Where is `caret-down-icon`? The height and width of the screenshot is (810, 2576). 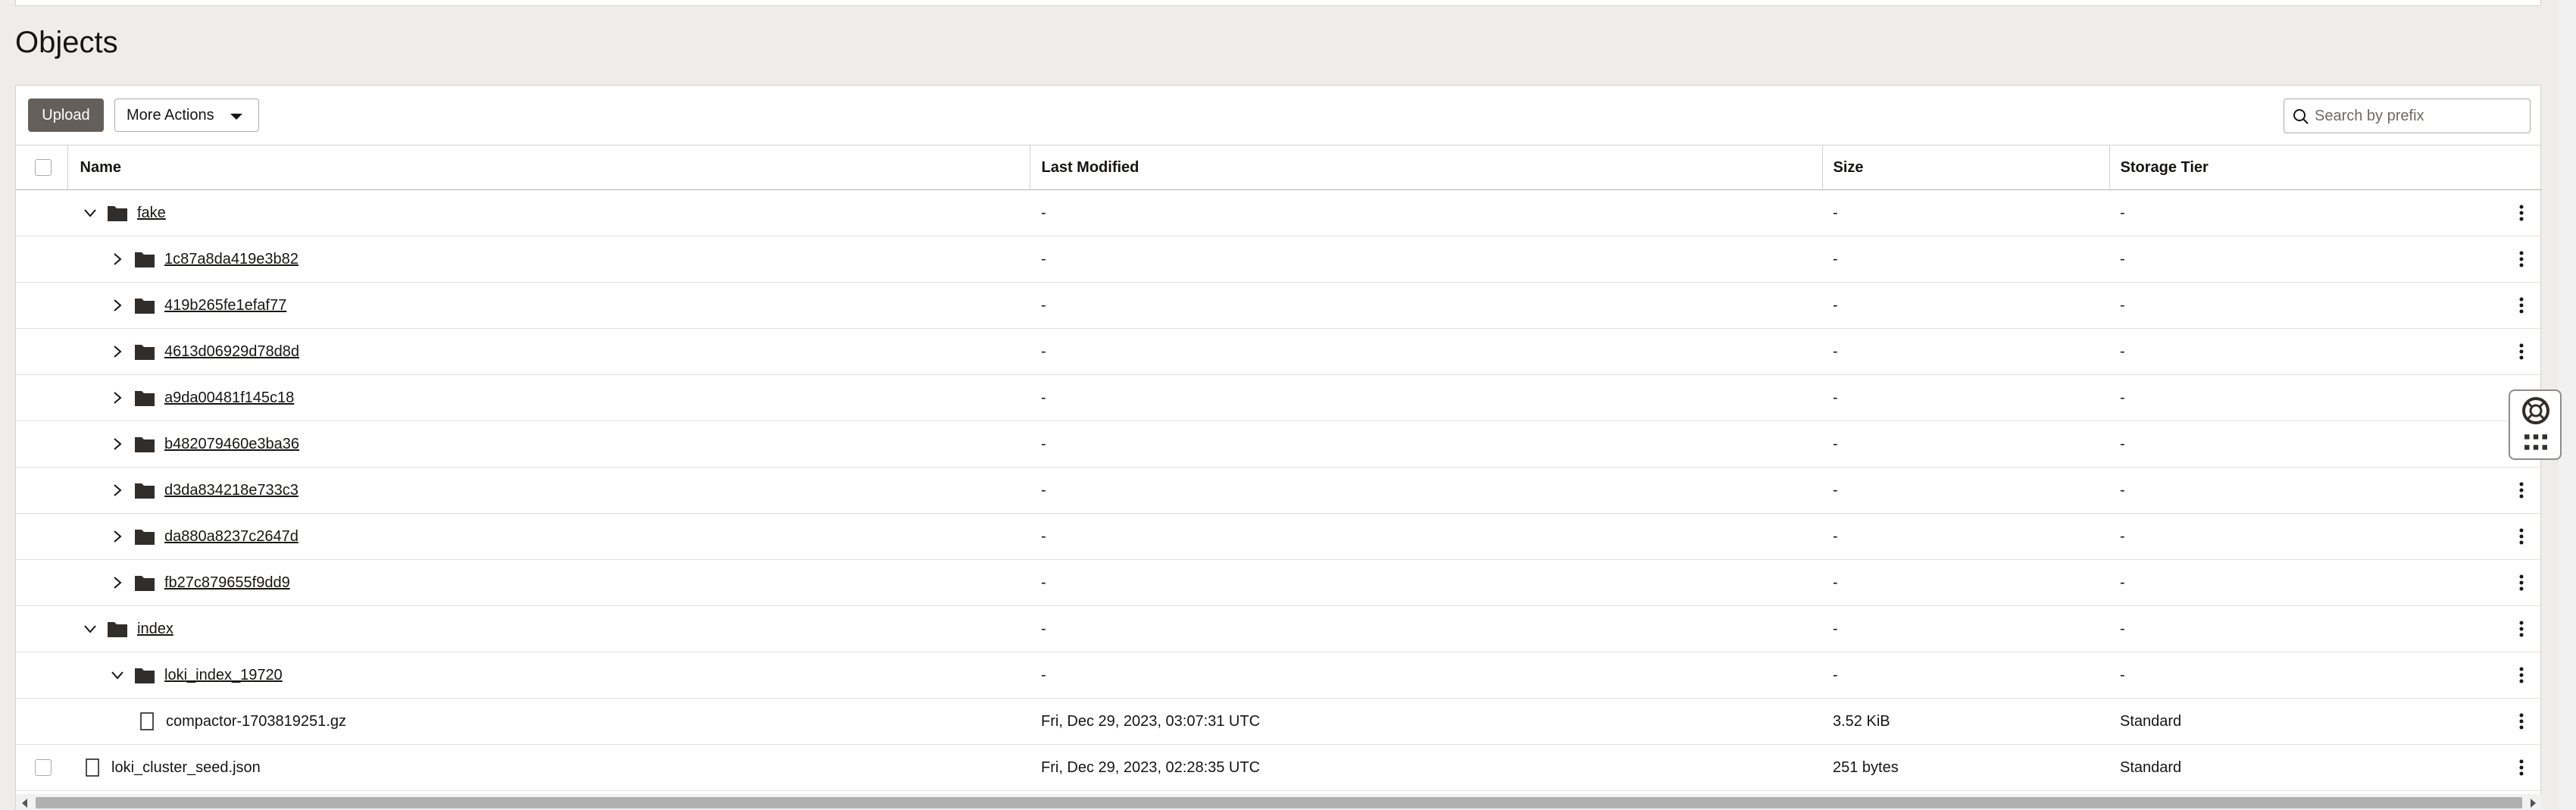 caret-down-icon is located at coordinates (236, 117).